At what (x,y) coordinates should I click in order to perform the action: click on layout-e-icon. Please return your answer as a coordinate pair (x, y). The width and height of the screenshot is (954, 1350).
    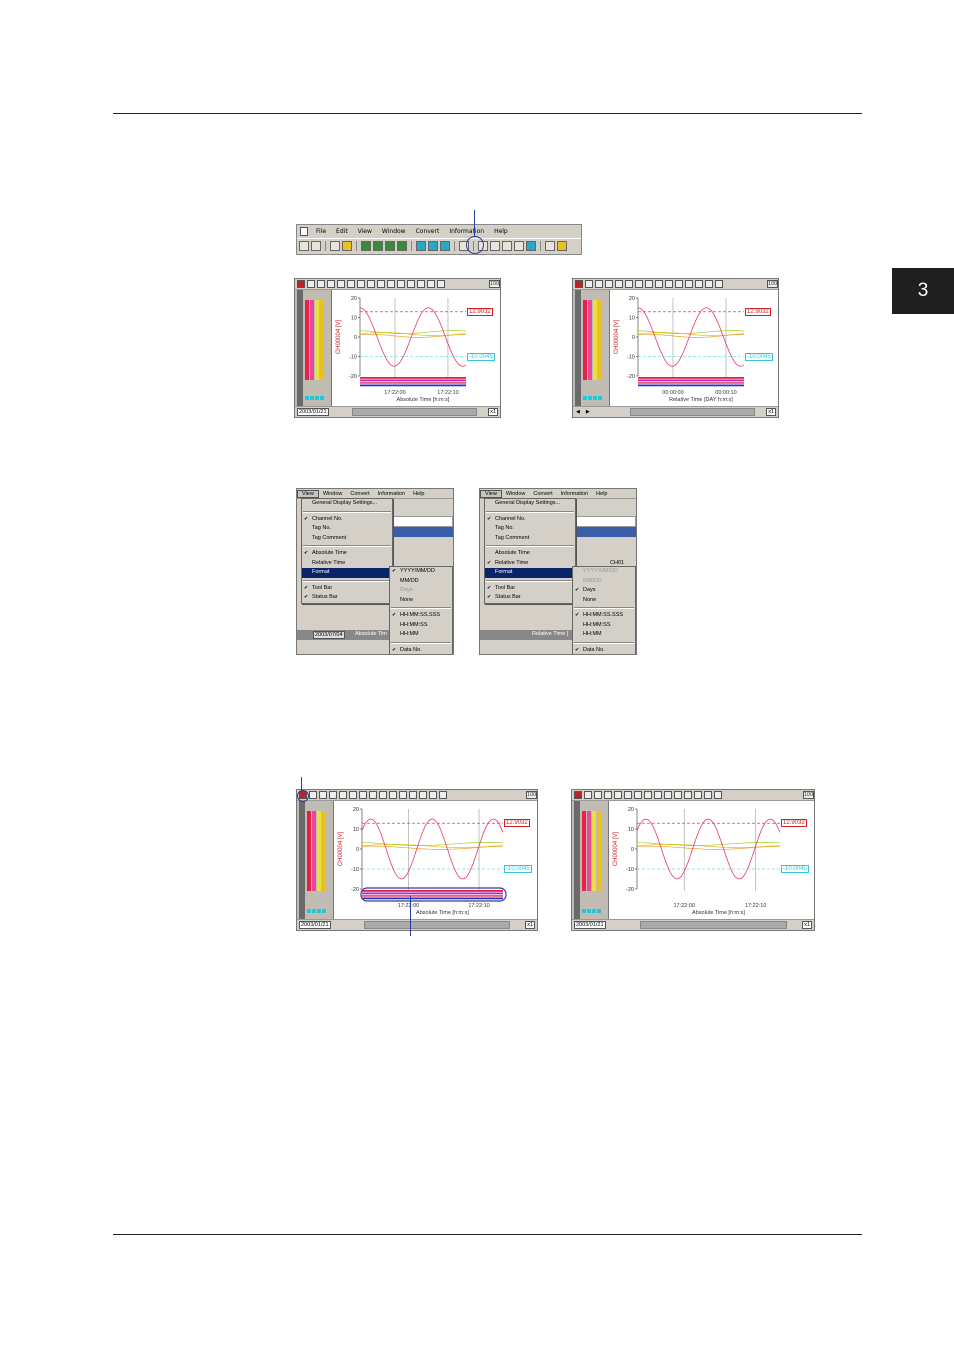
    Looking at the image, I should click on (531, 246).